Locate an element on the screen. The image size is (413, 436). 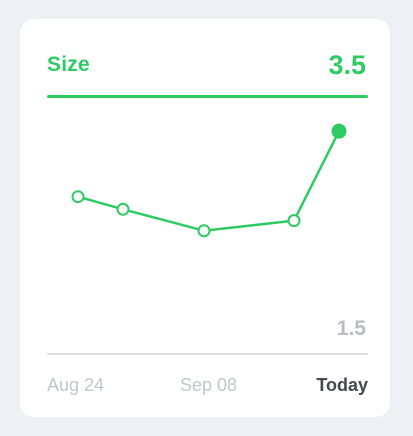
x-label-aug-24: Aug 24 is located at coordinates (76, 385).